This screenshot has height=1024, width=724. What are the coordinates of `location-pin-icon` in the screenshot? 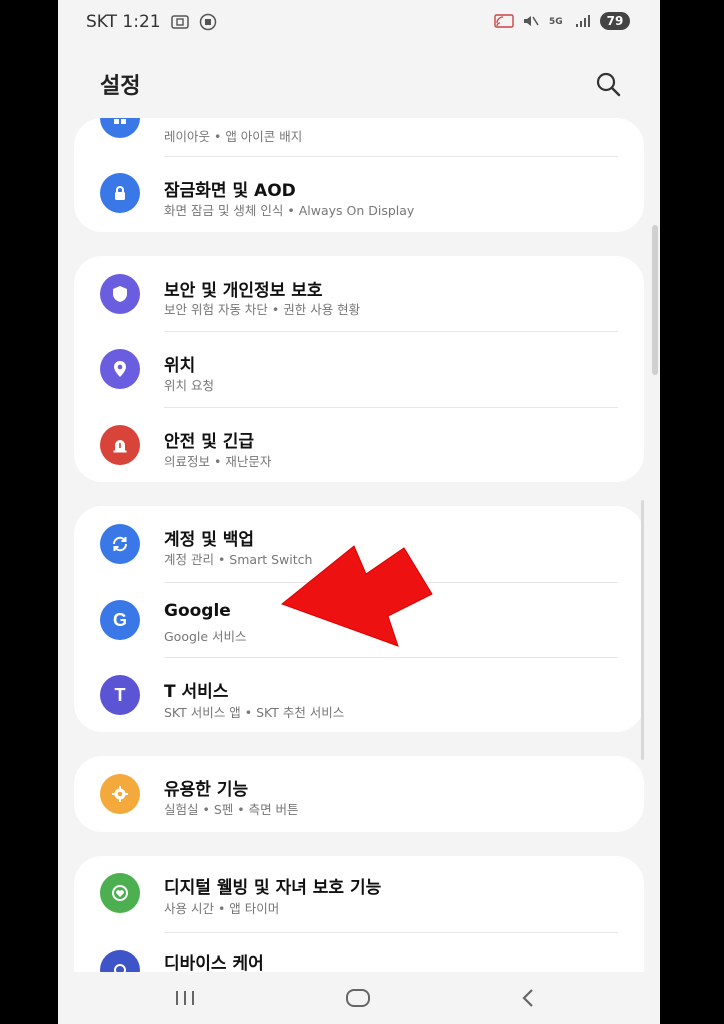 It's located at (120, 369).